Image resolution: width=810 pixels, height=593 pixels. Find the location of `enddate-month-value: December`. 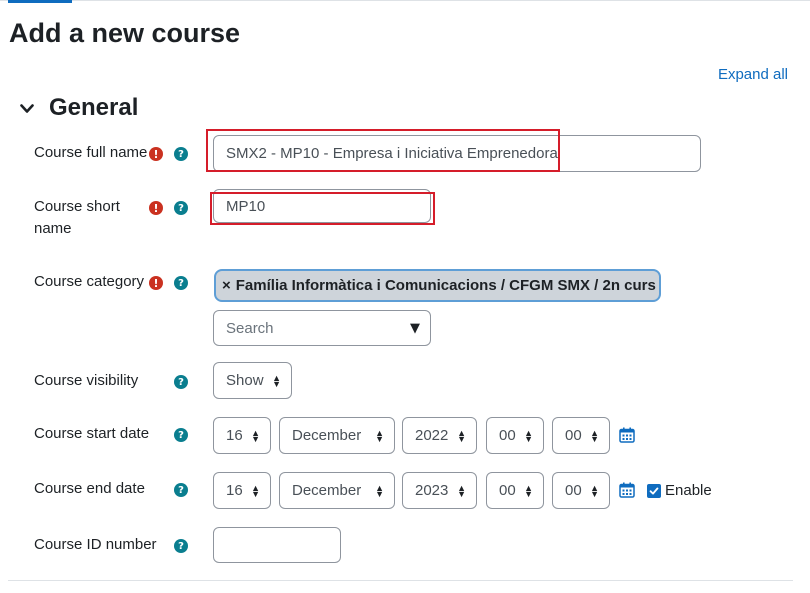

enddate-month-value: December is located at coordinates (327, 490).